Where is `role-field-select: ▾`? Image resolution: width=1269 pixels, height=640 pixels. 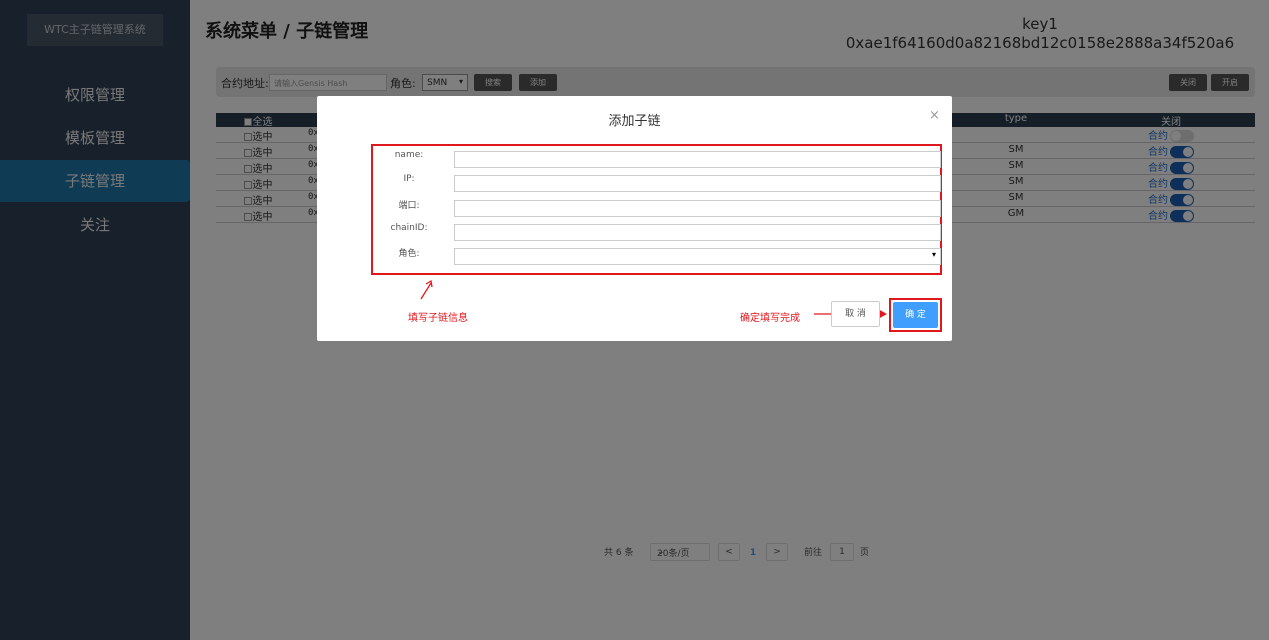
role-field-select: ▾ is located at coordinates (697, 256).